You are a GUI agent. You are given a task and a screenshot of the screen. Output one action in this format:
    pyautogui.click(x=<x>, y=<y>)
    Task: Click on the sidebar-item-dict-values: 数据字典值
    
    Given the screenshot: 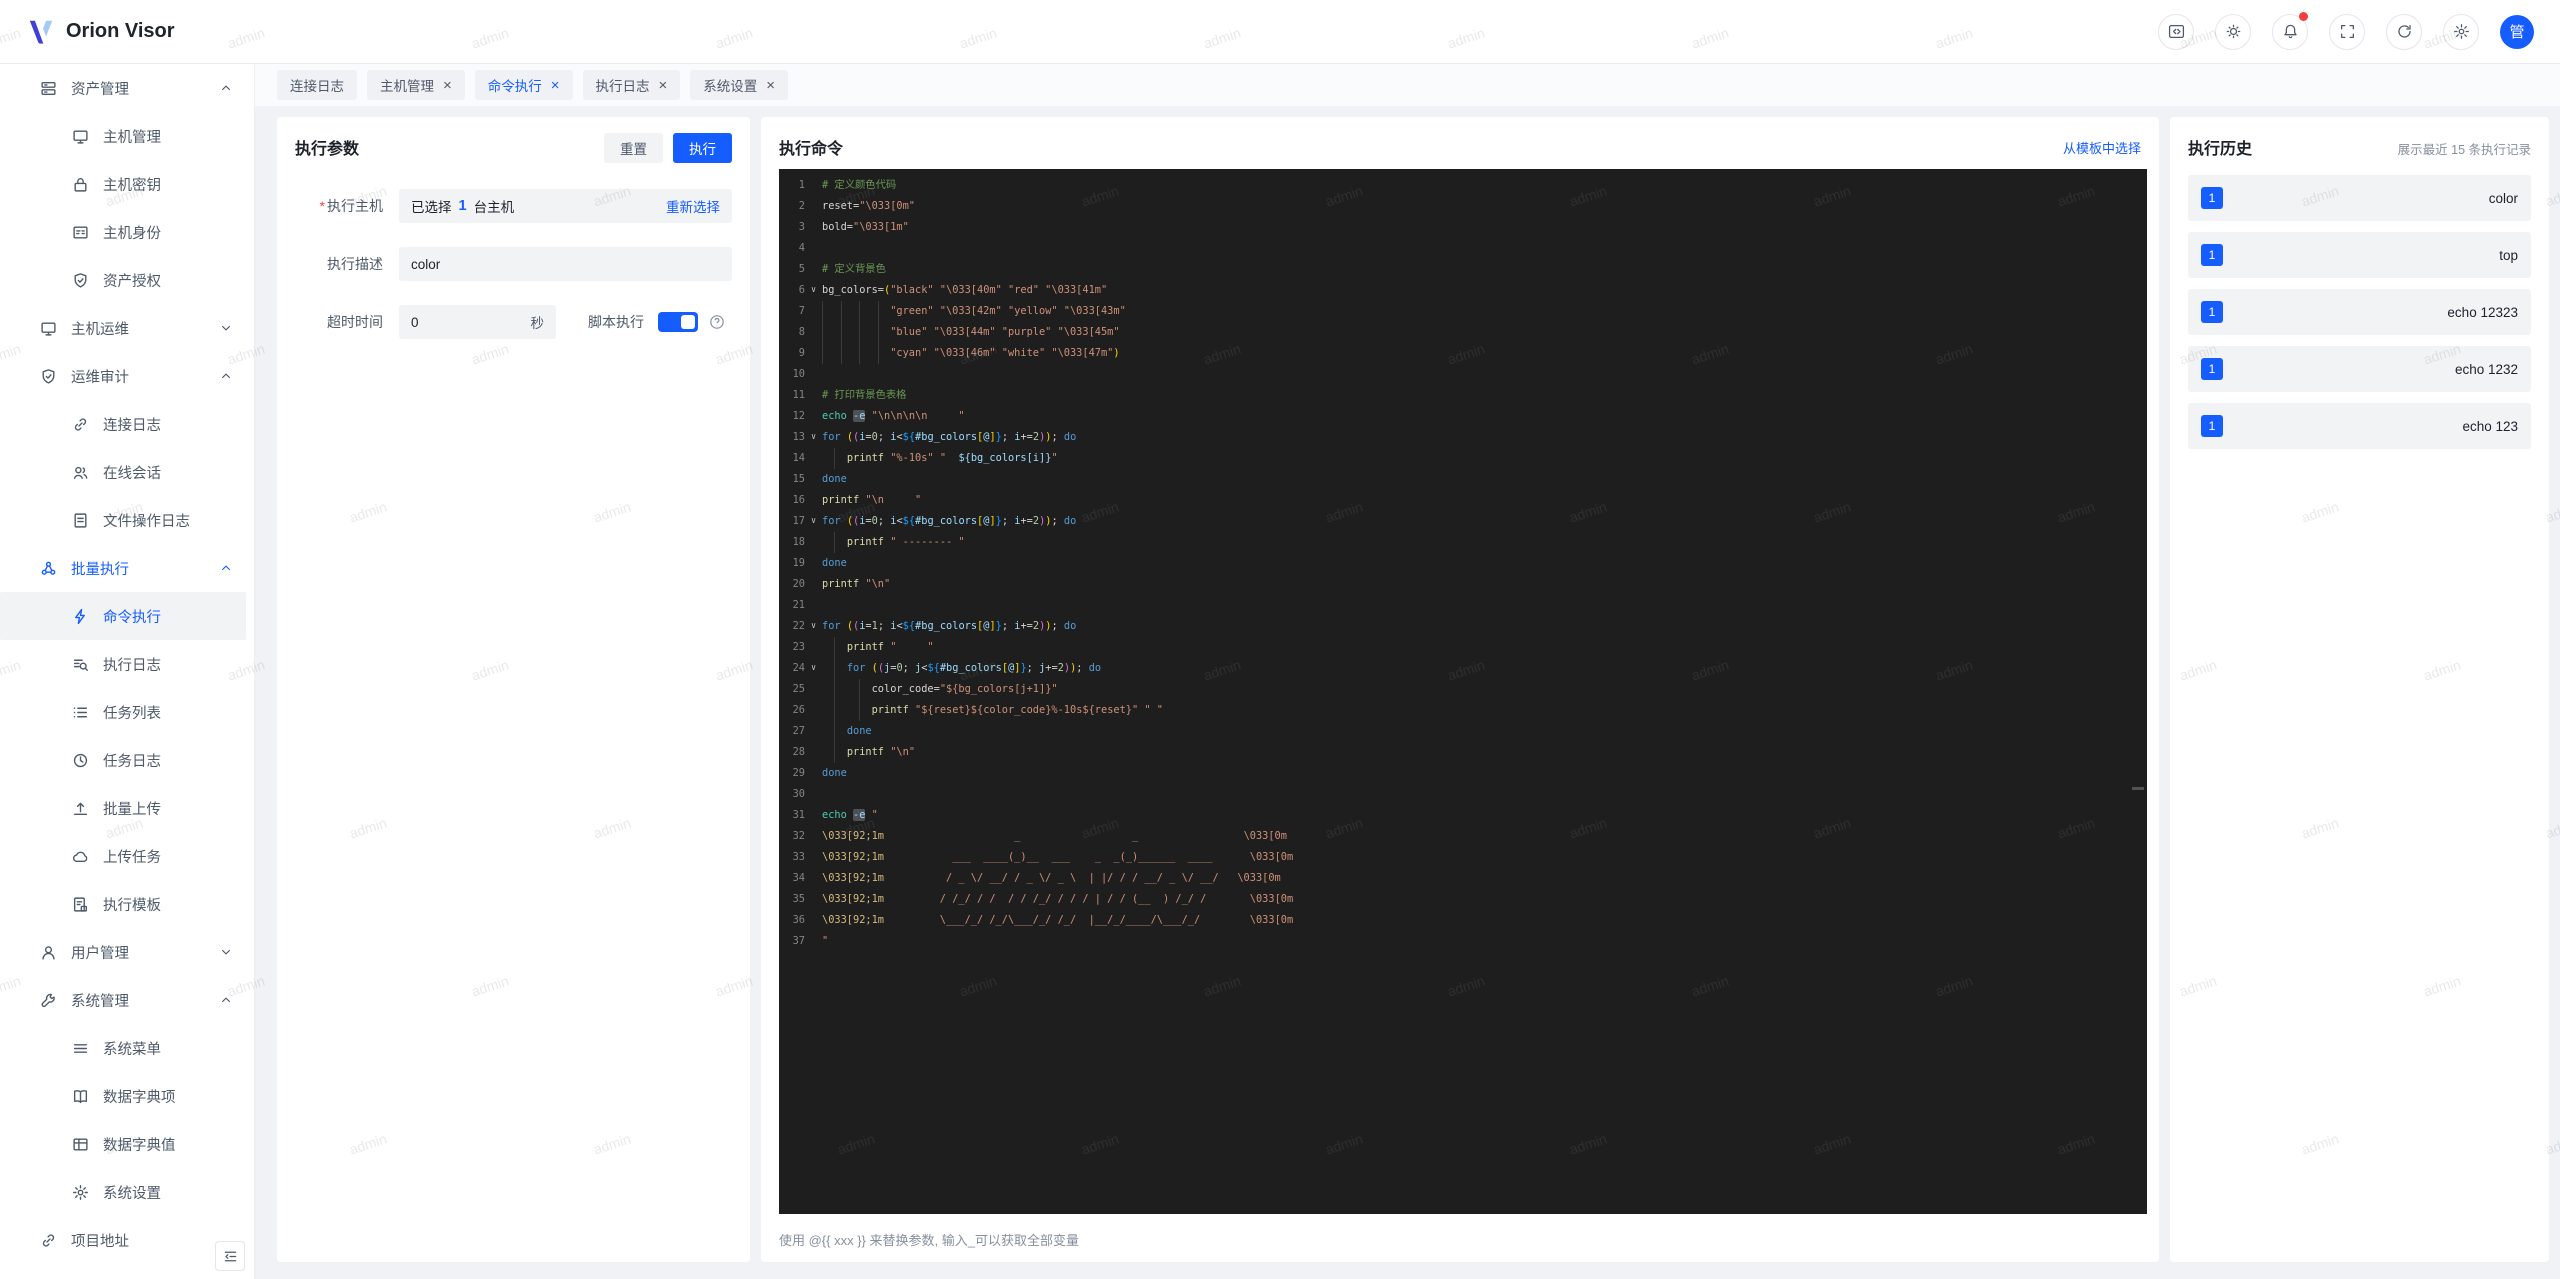 What is the action you would take?
    pyautogui.click(x=127, y=1144)
    